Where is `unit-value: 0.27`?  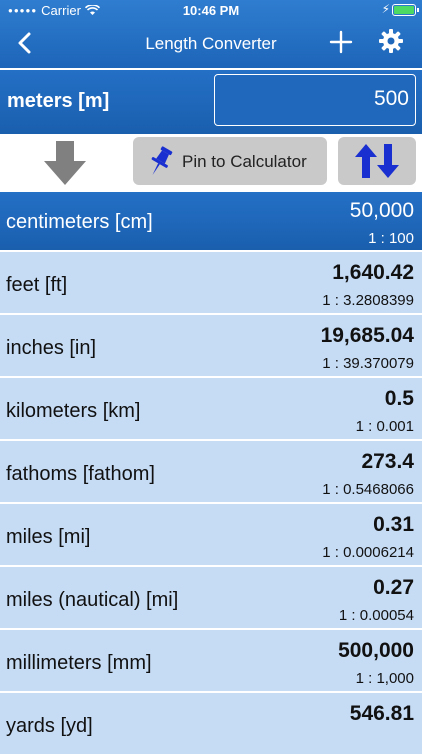 unit-value: 0.27 is located at coordinates (393, 587).